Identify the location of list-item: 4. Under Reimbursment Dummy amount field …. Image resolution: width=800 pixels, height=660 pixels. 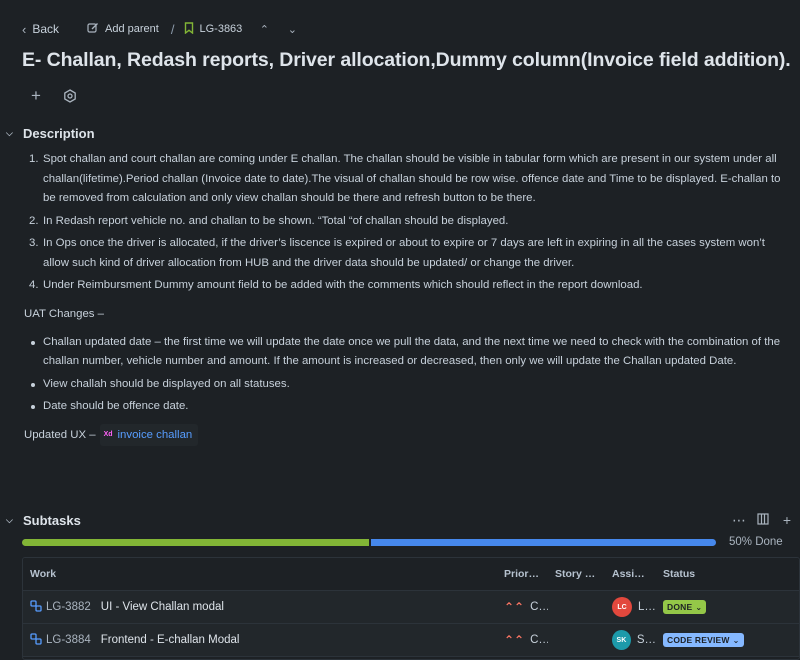
(336, 285).